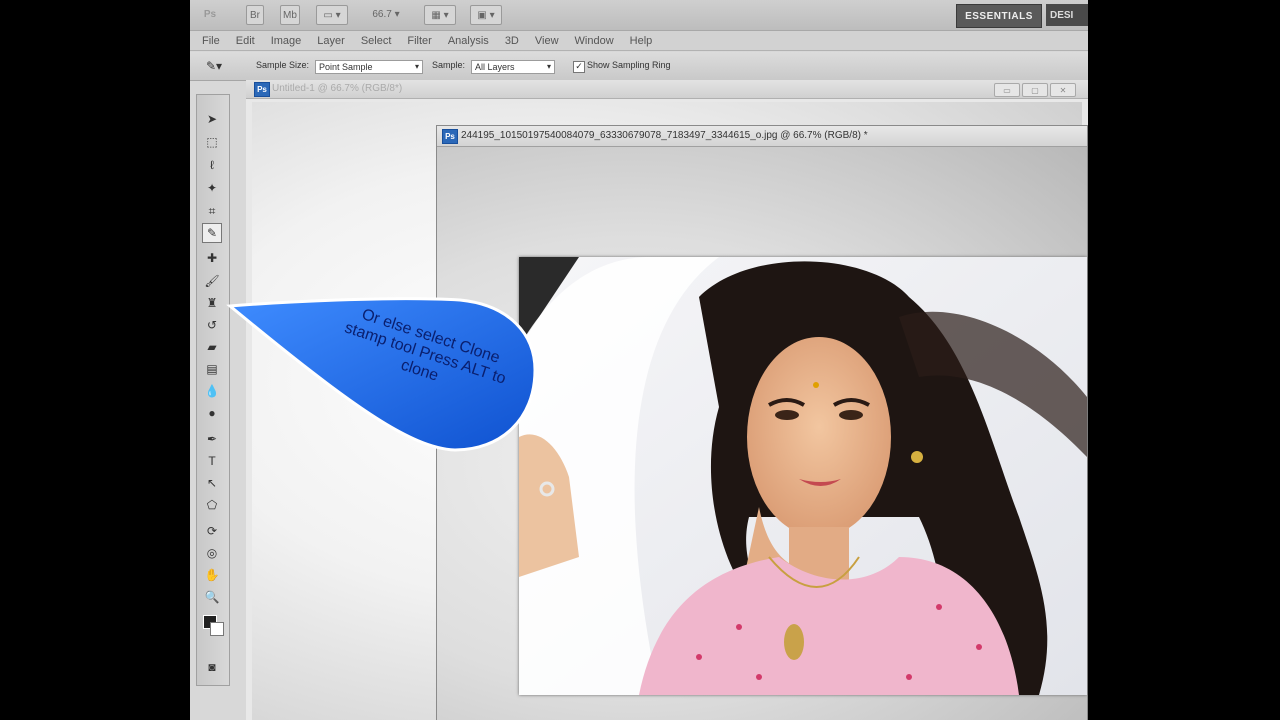 The width and height of the screenshot is (1280, 720). I want to click on sample-label: Sample:, so click(449, 65).